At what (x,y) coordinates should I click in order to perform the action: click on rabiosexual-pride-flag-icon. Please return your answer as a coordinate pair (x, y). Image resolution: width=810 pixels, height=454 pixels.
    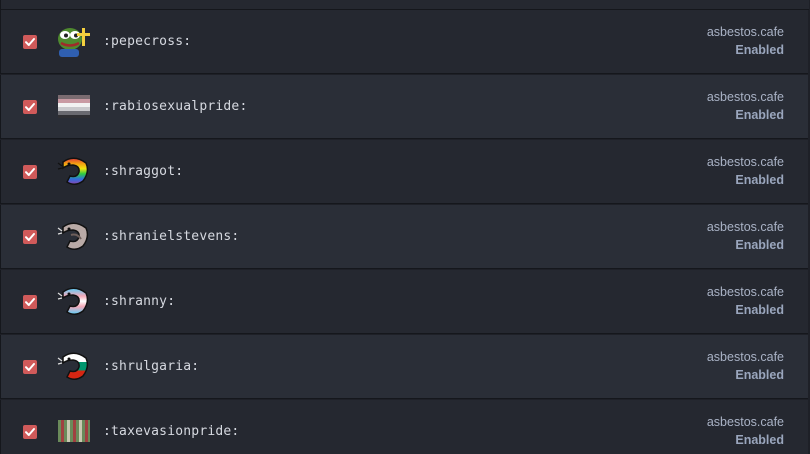
    Looking at the image, I should click on (74, 106).